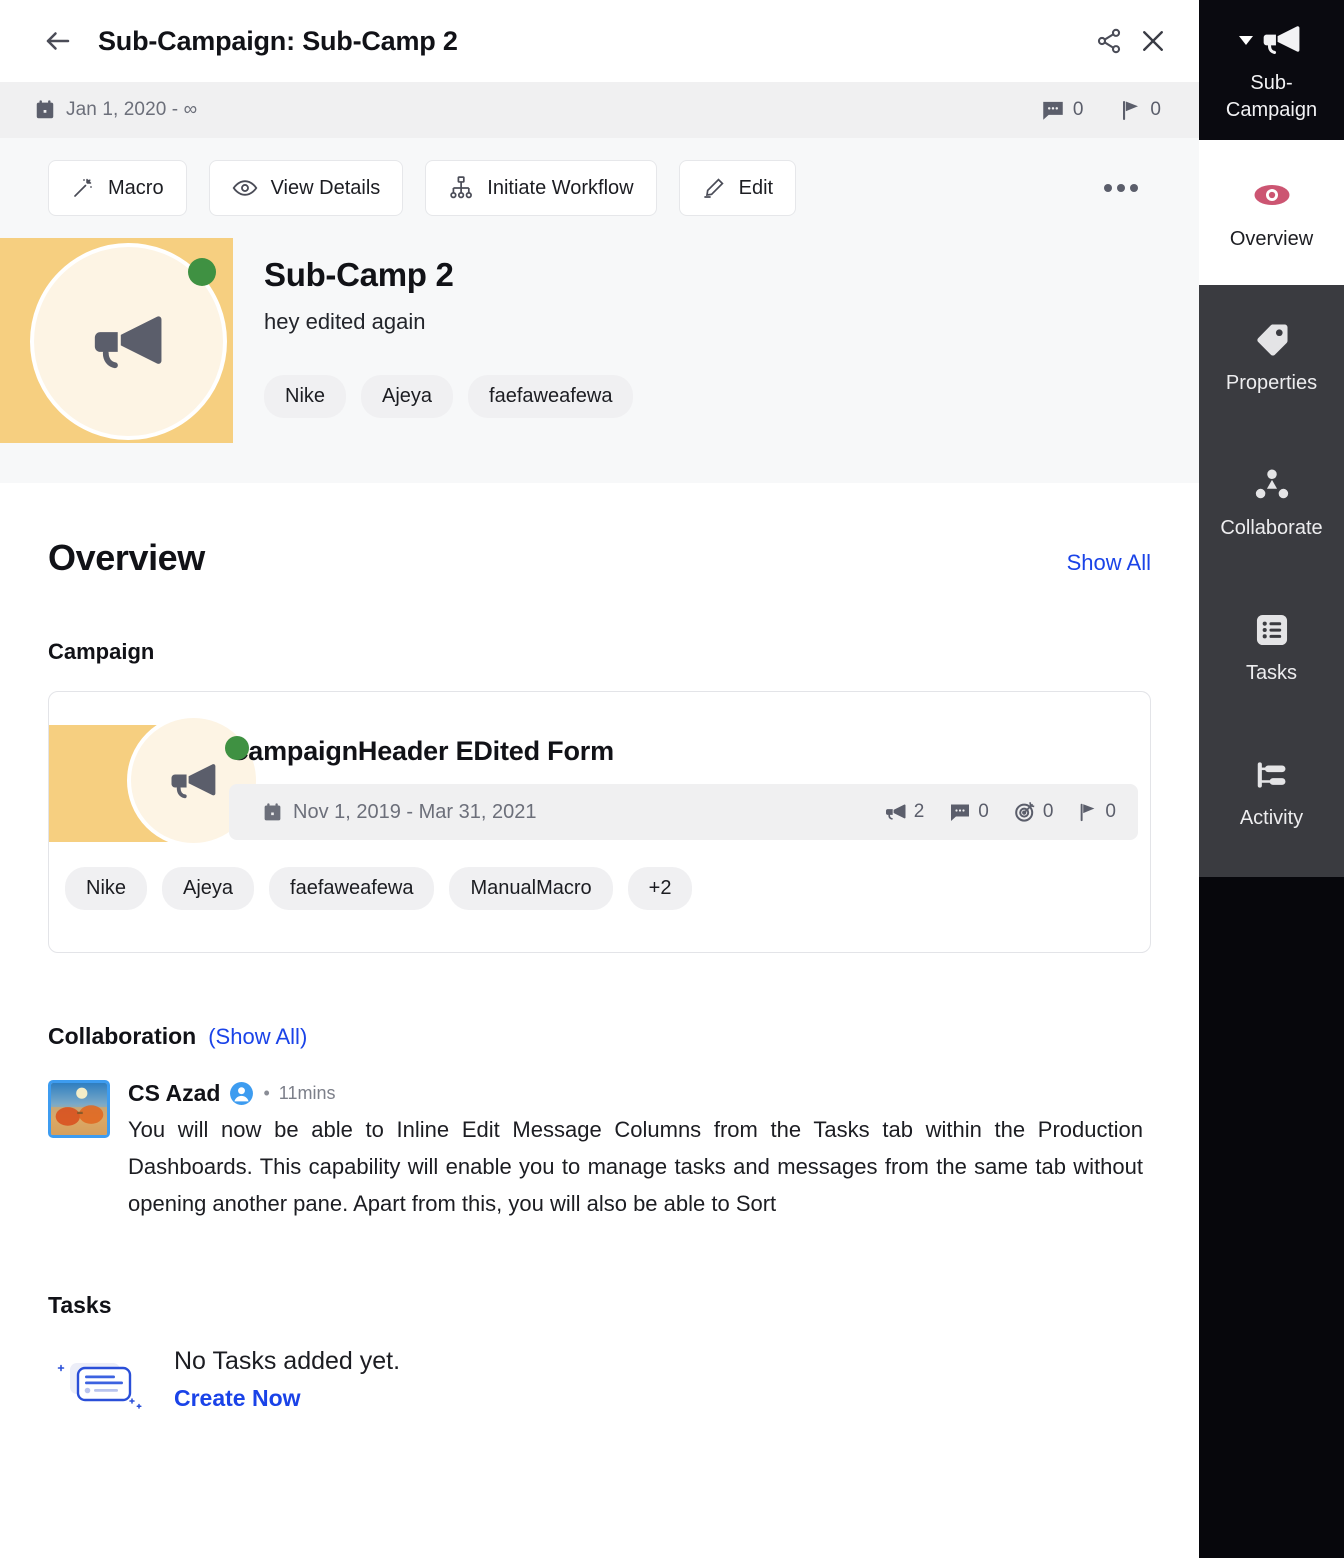  What do you see at coordinates (345, 321) in the screenshot?
I see `hero-subtitle: hey edited again` at bounding box center [345, 321].